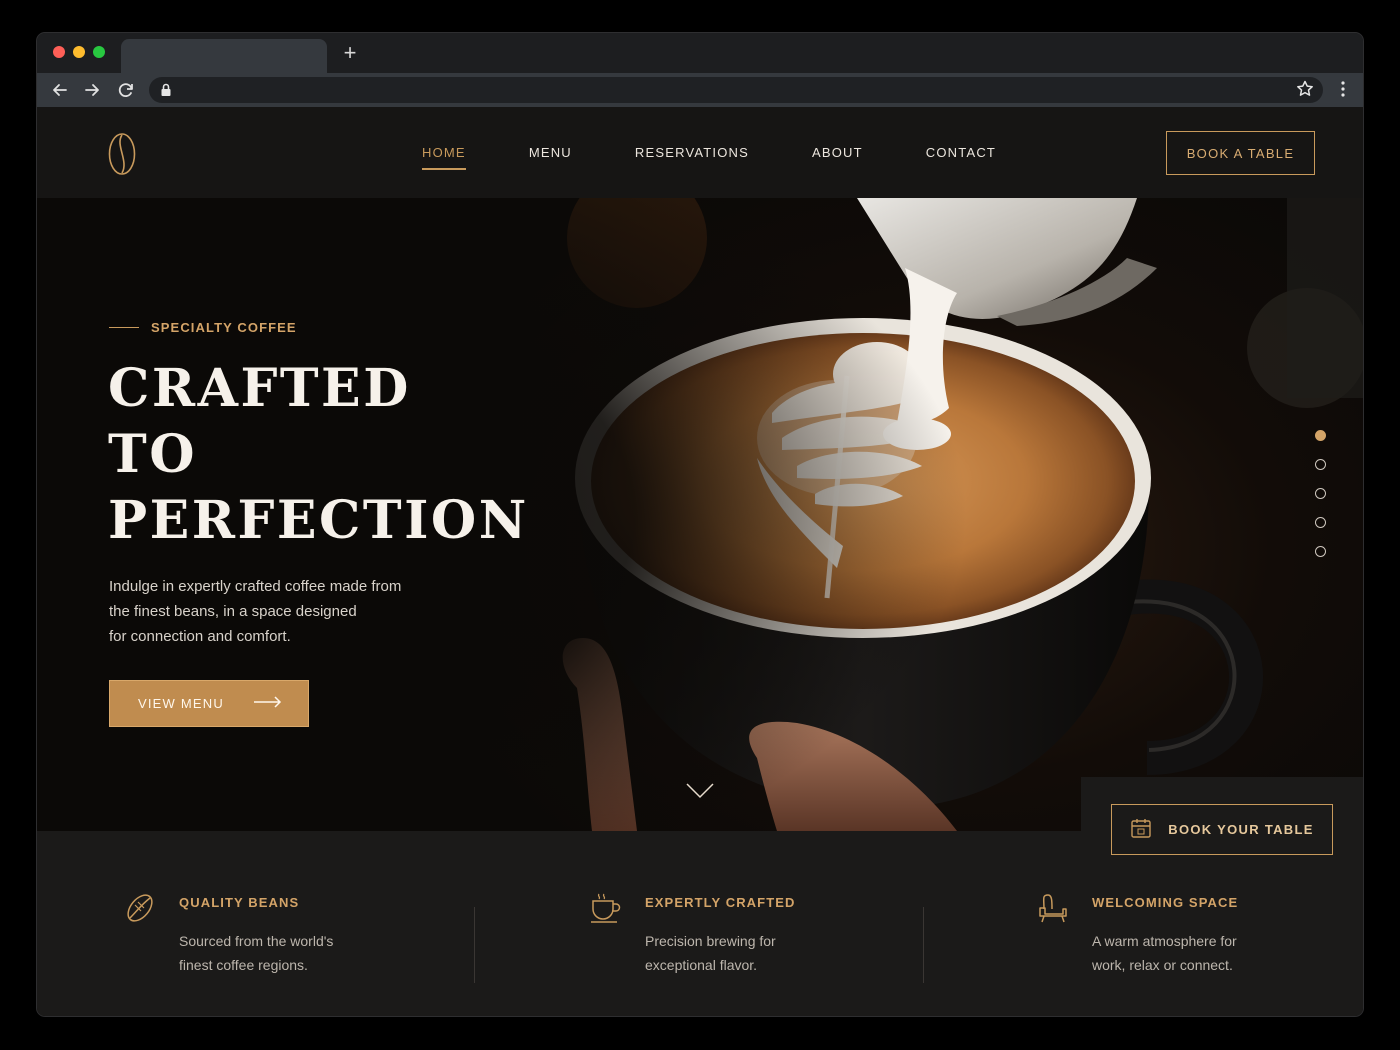 The height and width of the screenshot is (1050, 1400). Describe the element at coordinates (318, 520) in the screenshot. I see `headline-line: PERFECTION` at that location.